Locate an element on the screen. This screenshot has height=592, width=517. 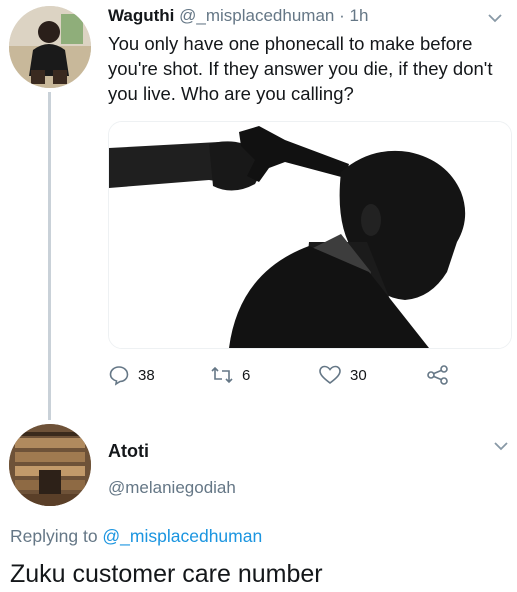
author-handle: @_misplacedhuman is located at coordinates (256, 15).